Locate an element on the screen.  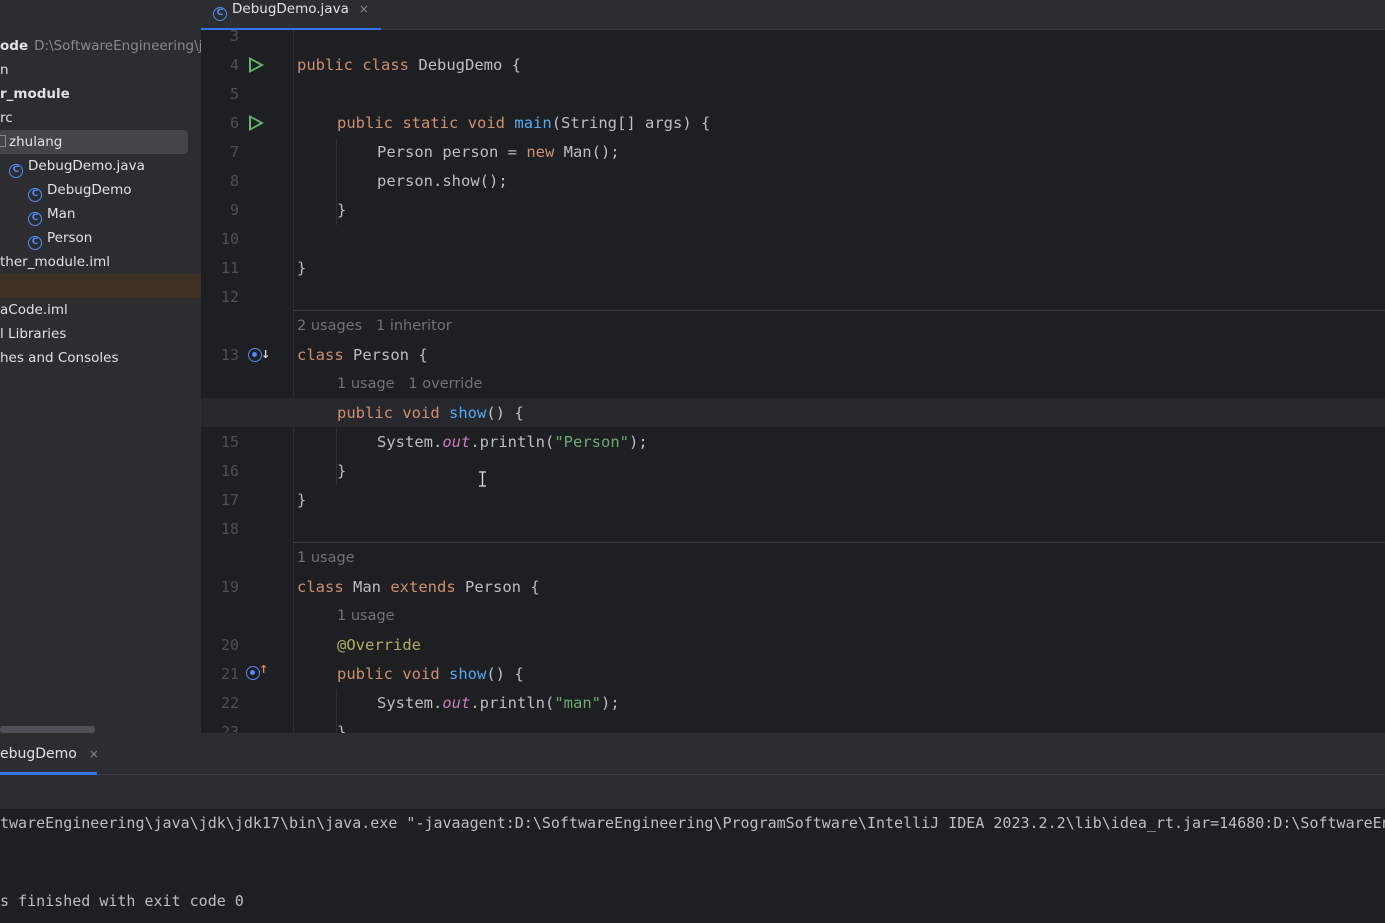
editor-tab-bar: C DebugDemo.java × is located at coordinates (793, 15).